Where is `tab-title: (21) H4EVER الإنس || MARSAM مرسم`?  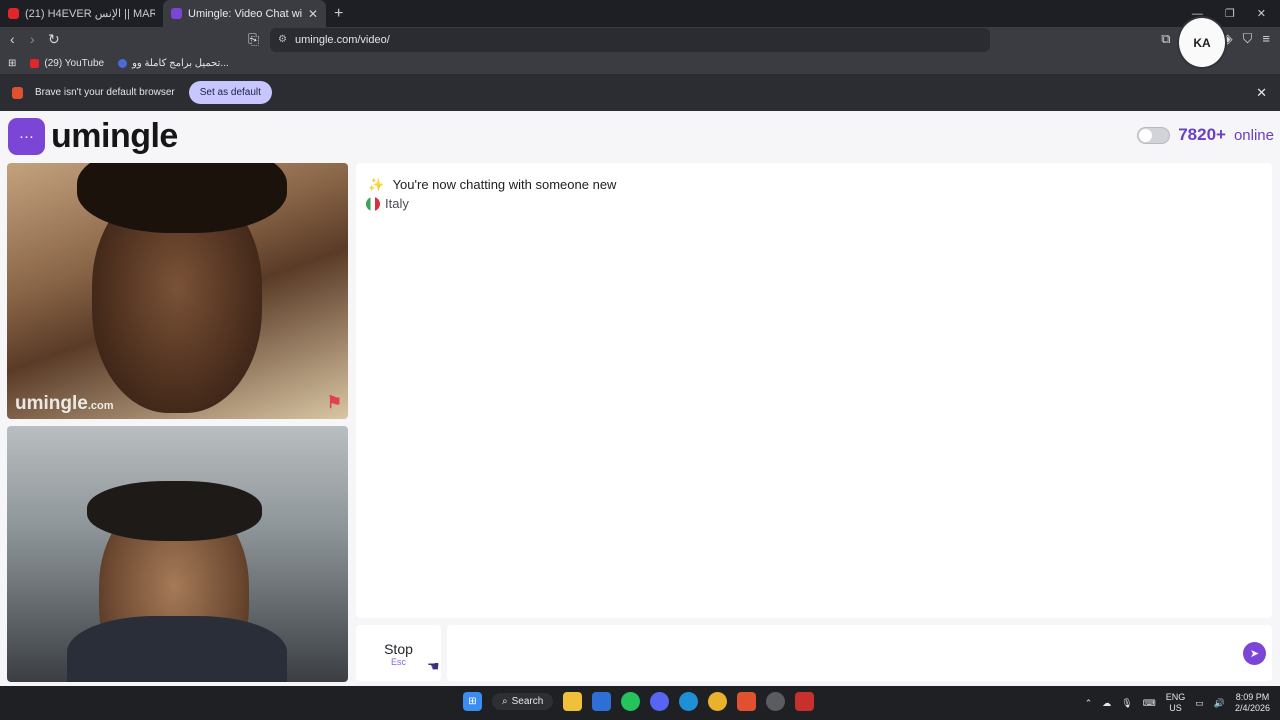
tab-title: (21) H4EVER الإنس || MARSAM مرسم is located at coordinates (90, 14).